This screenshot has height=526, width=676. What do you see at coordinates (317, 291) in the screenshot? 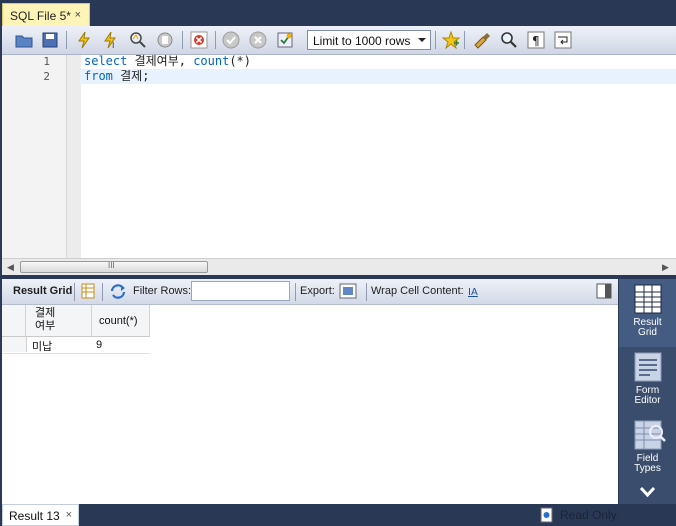
I see `export-label: Export:` at bounding box center [317, 291].